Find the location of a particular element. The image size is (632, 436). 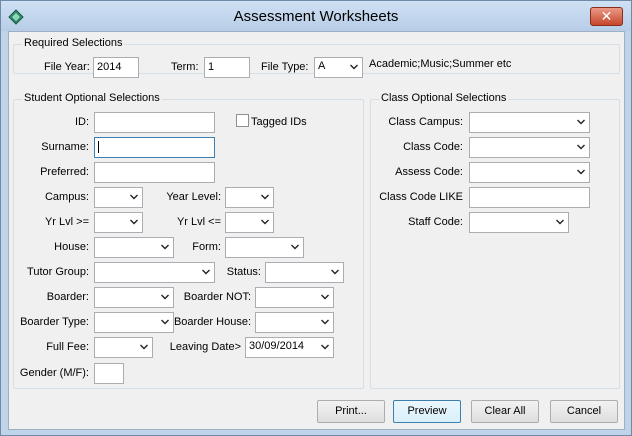

file-year-label: File Year: is located at coordinates (67, 67).